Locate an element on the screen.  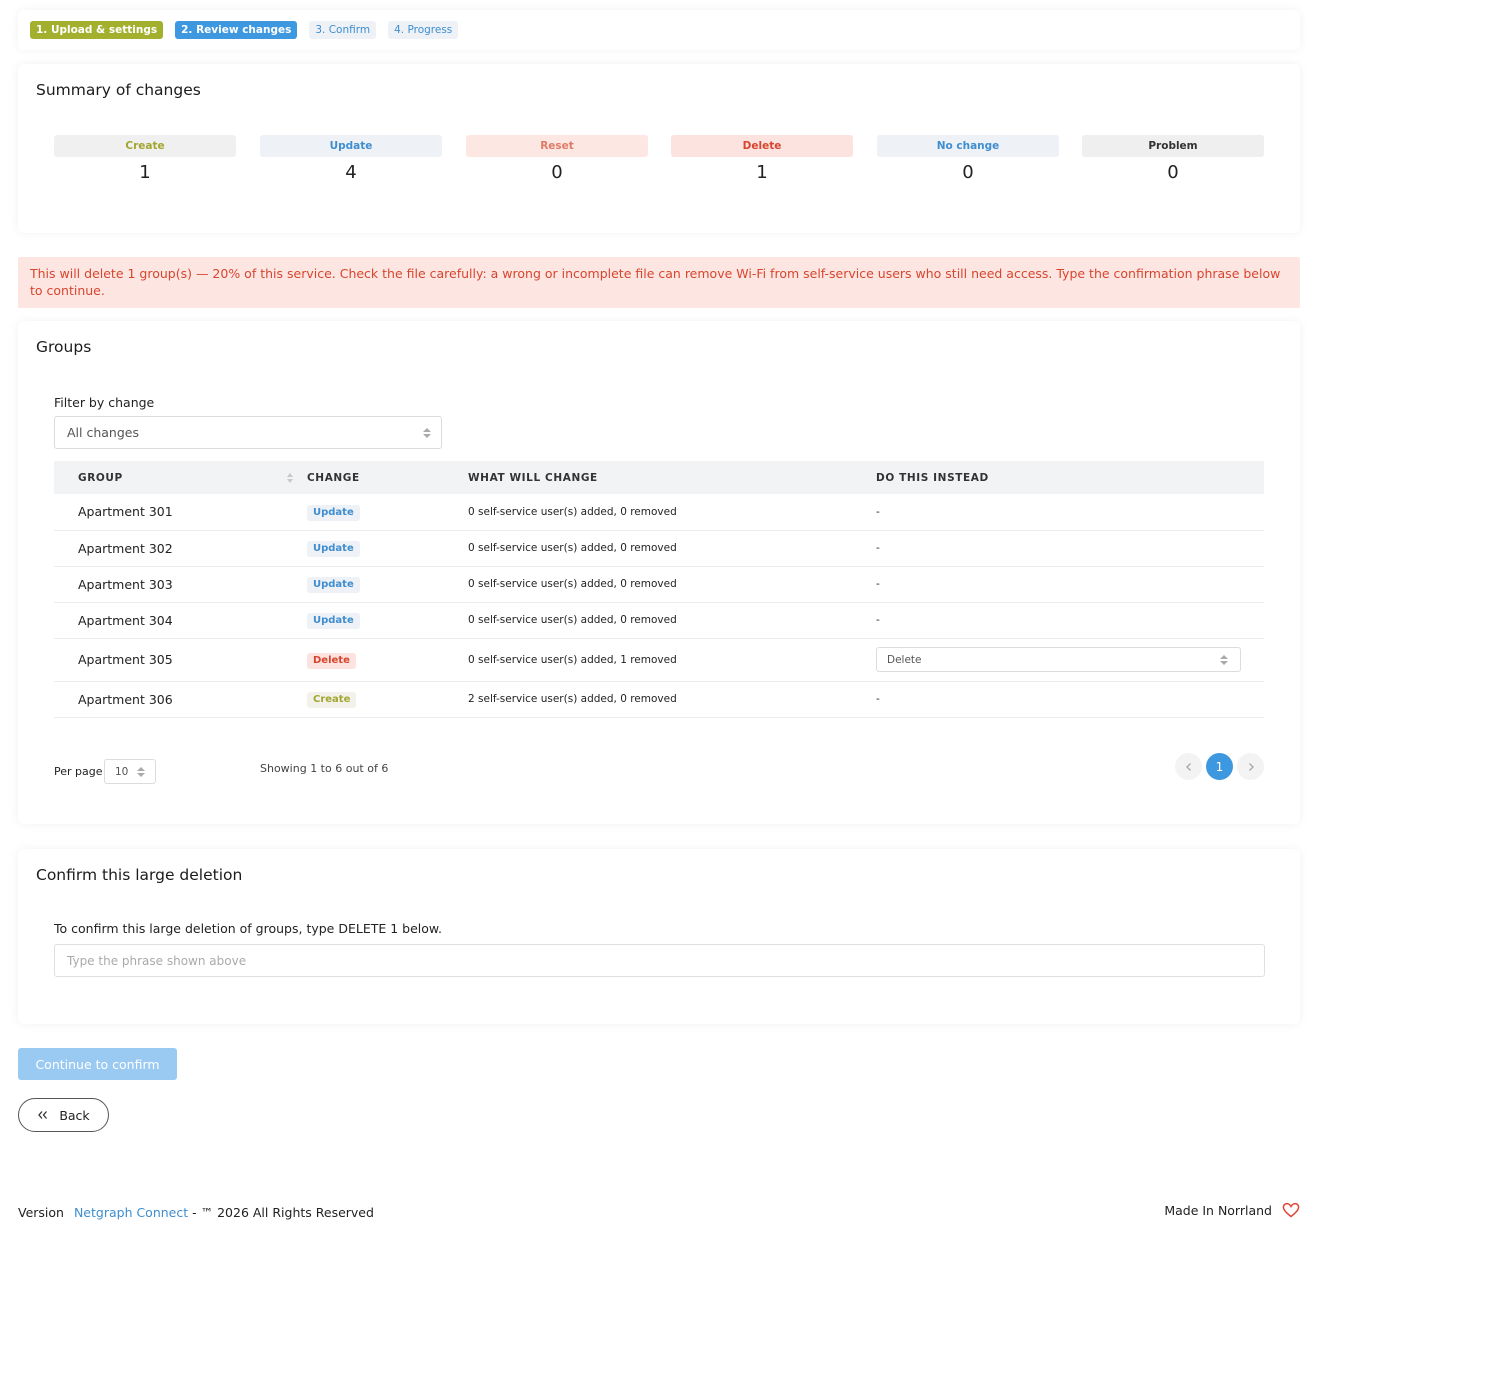
footer-made-in: Made In Norrland is located at coordinates (1232, 1210).